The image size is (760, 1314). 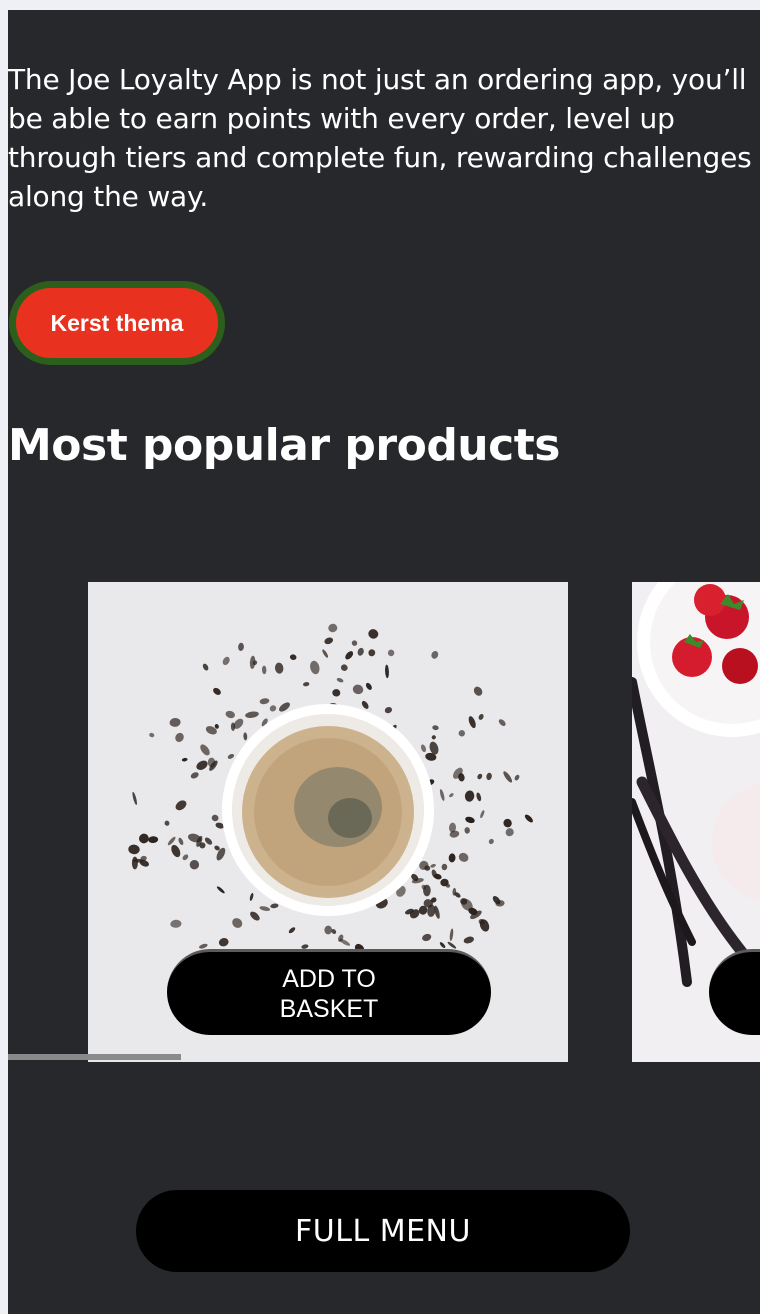 I want to click on carousel-progress-bar, so click(x=384, y=1057).